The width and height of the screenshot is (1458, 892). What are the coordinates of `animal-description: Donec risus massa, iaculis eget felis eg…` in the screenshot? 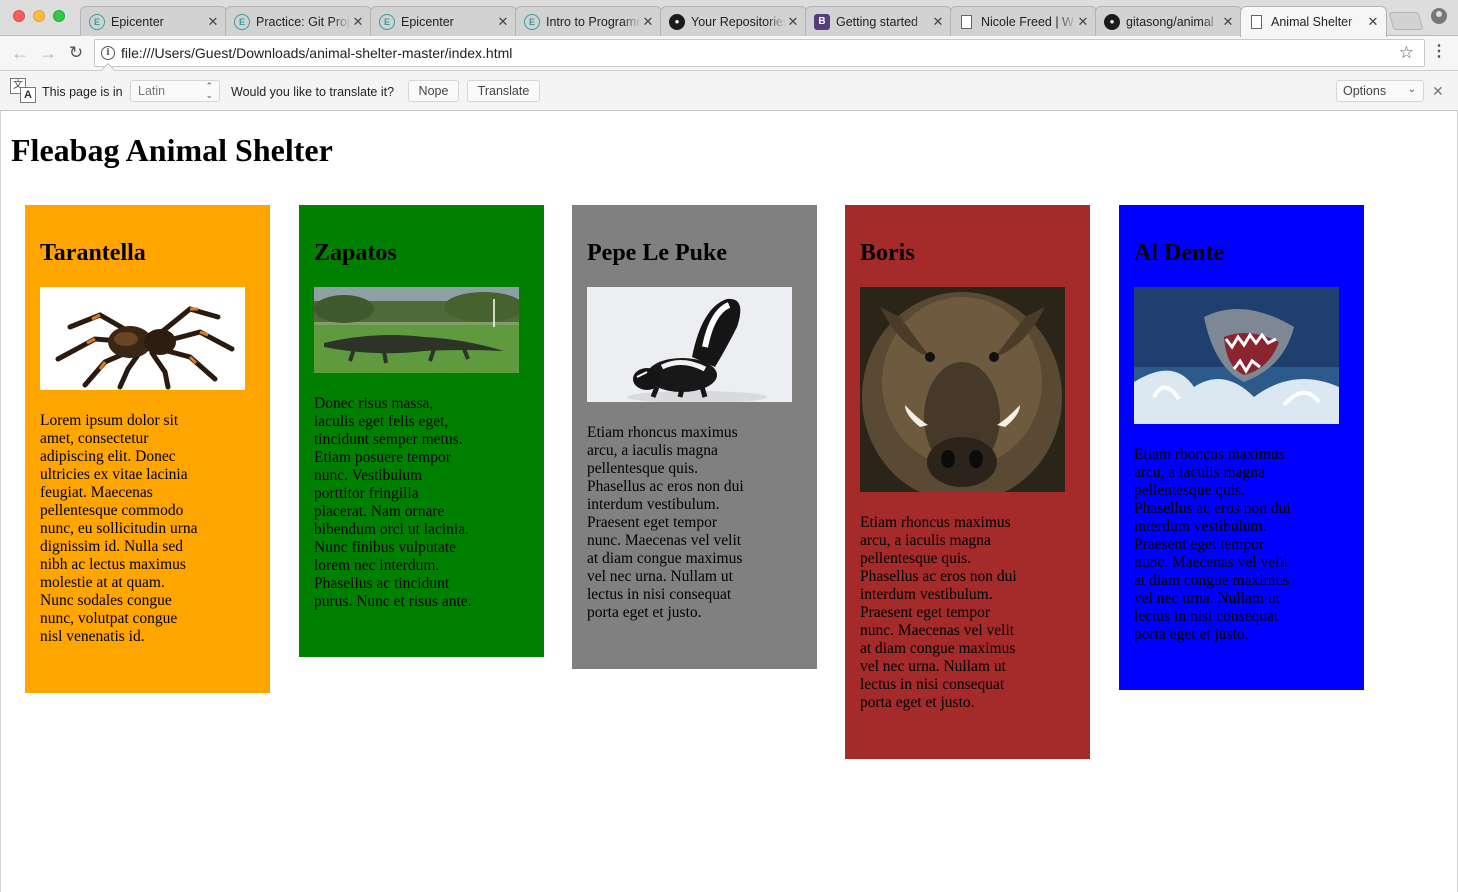 It's located at (393, 502).